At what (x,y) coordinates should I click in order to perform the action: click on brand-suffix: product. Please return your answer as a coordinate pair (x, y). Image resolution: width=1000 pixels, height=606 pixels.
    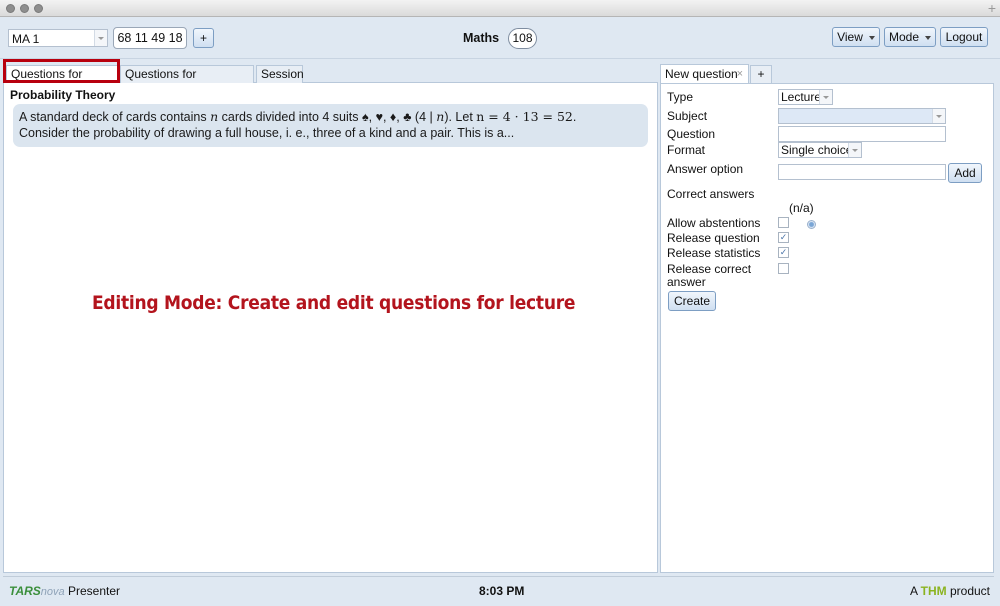
    Looking at the image, I should click on (968, 591).